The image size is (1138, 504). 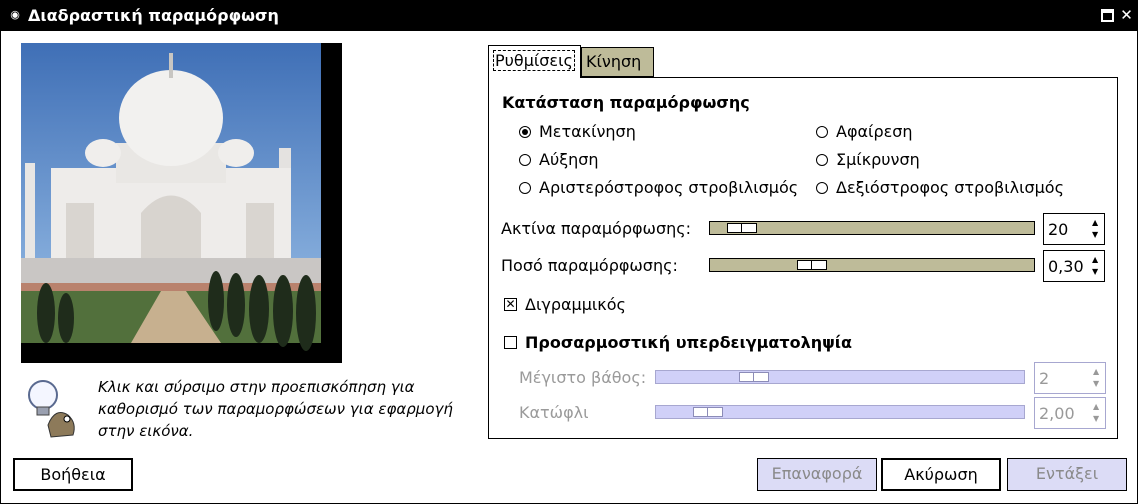 What do you see at coordinates (153, 15) in the screenshot?
I see `window-title: Διαδραστική παραμόρφωση` at bounding box center [153, 15].